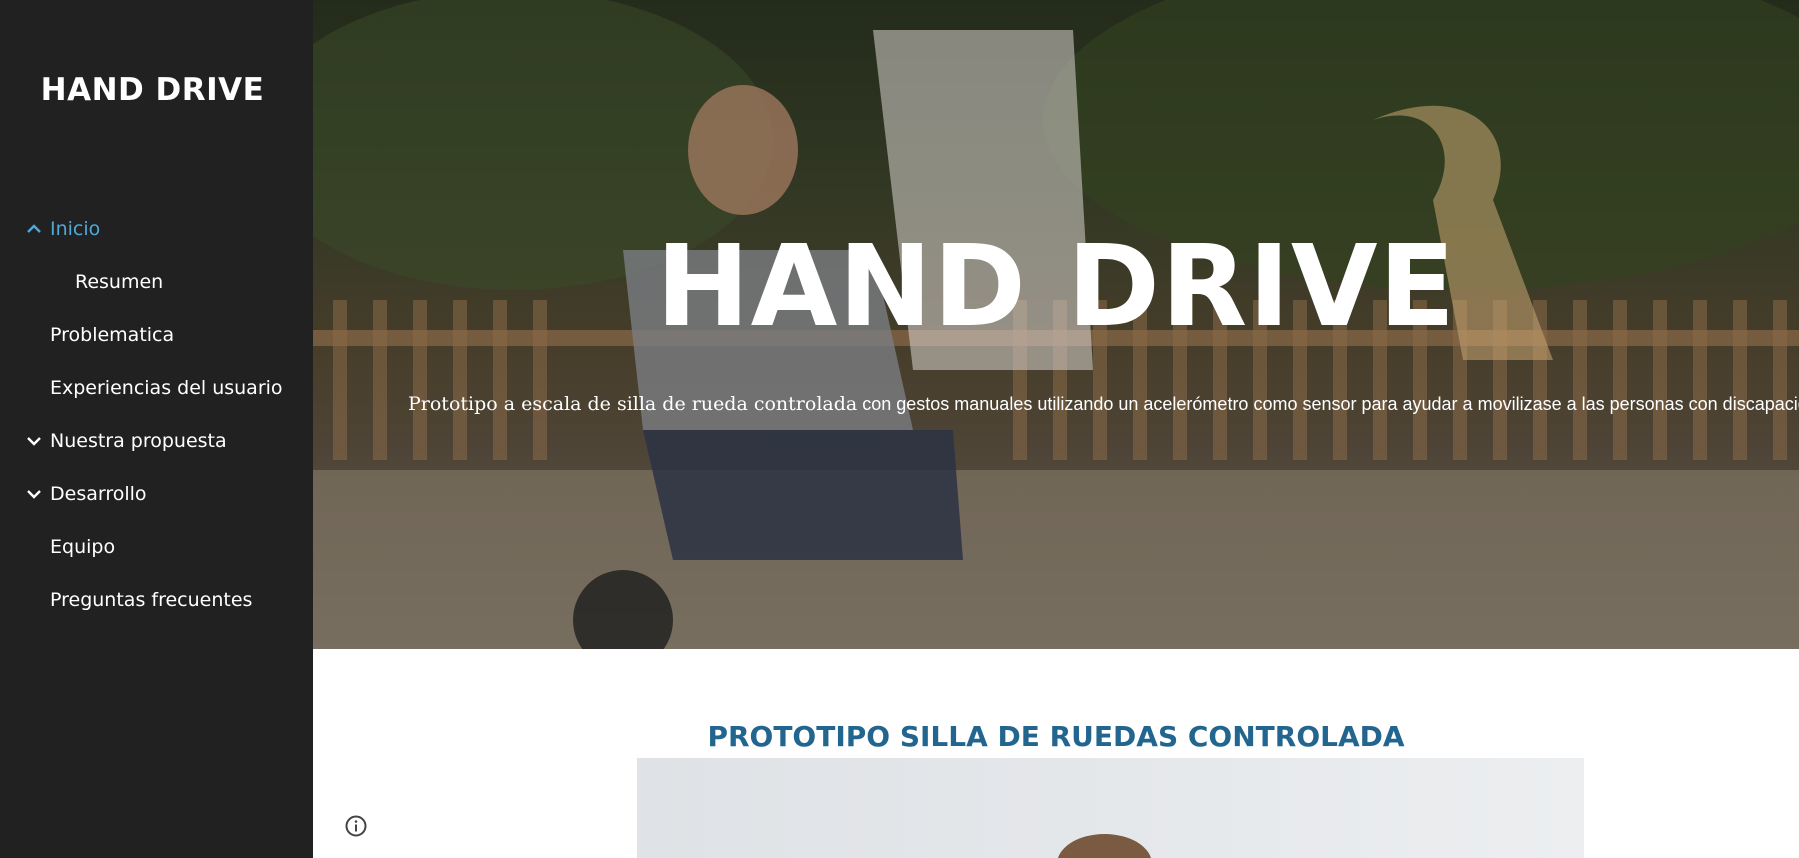 Image resolution: width=1799 pixels, height=858 pixels. What do you see at coordinates (112, 334) in the screenshot?
I see `nav-item-label: Problematica` at bounding box center [112, 334].